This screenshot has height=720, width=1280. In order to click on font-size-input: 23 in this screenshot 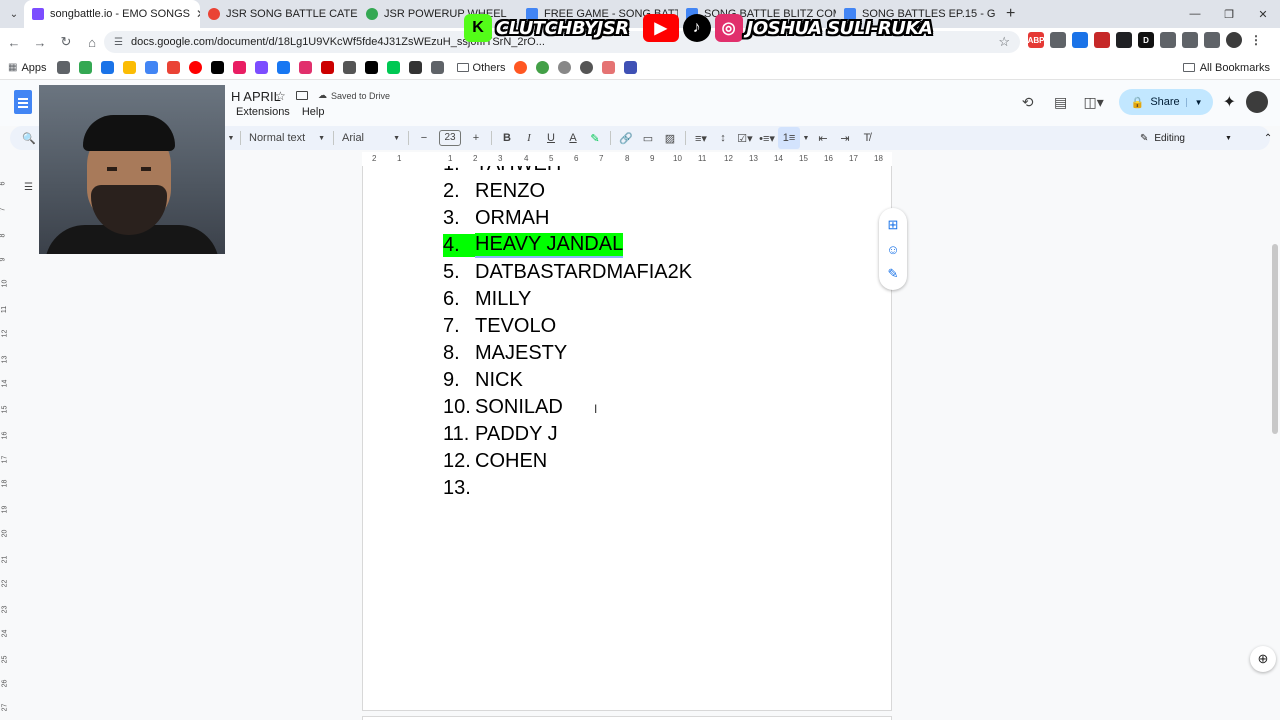, I will do `click(450, 138)`.